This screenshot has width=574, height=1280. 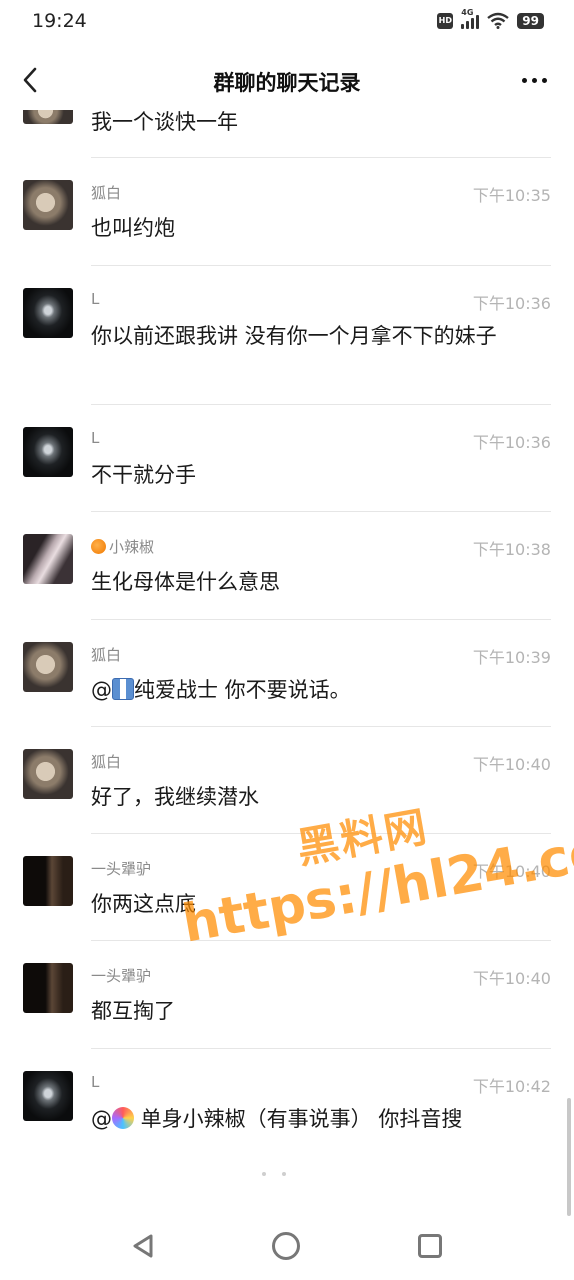 What do you see at coordinates (123, 689) in the screenshot?
I see `suit-icon` at bounding box center [123, 689].